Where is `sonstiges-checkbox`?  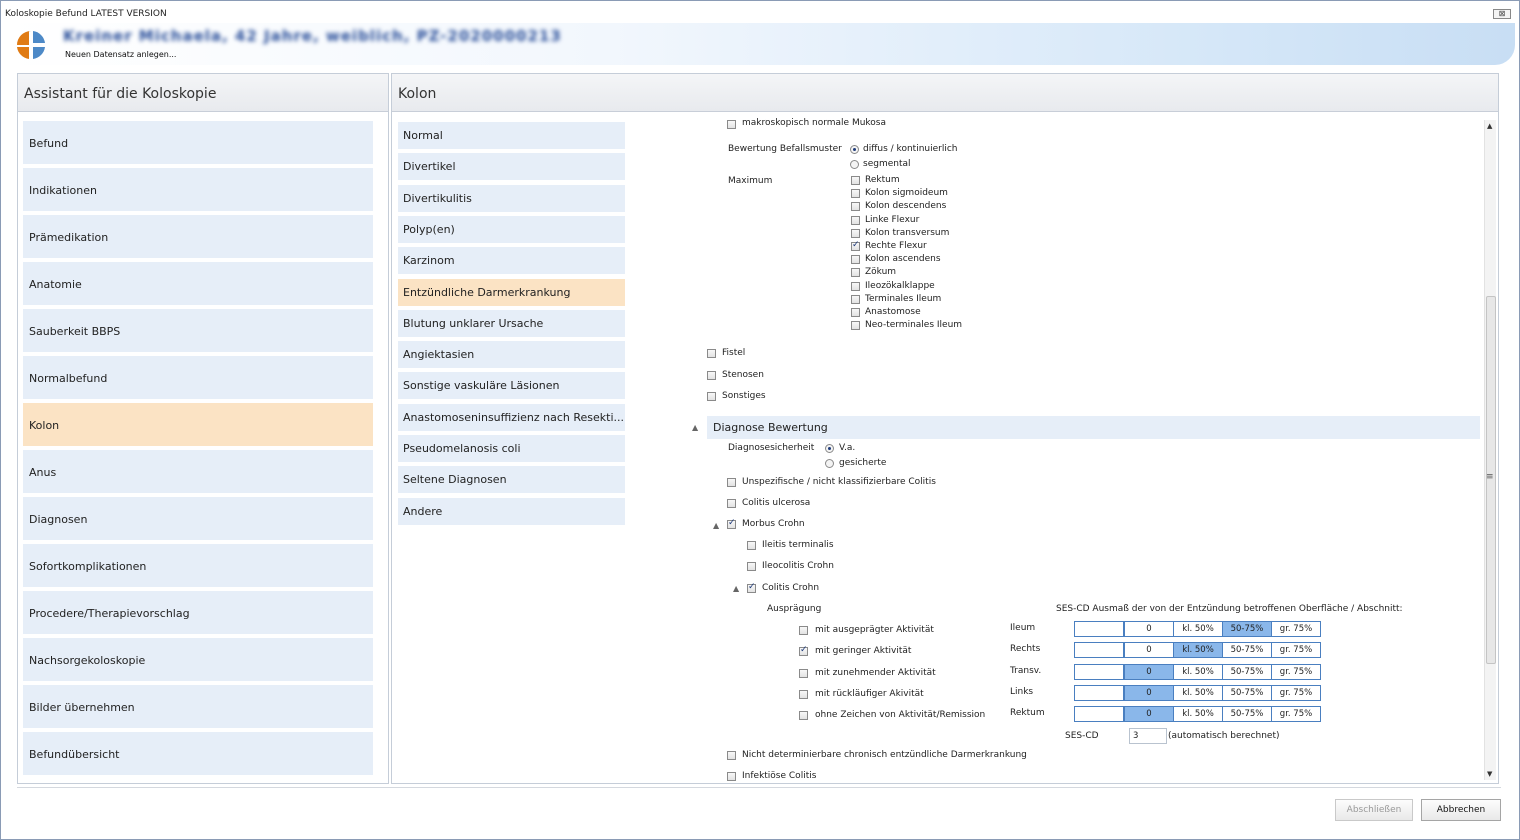
sonstiges-checkbox is located at coordinates (711, 396).